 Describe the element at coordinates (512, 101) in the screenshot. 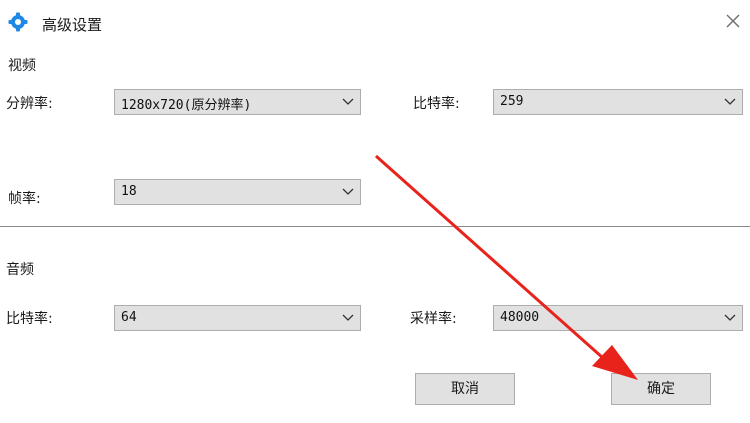

I see `video-bitrate-value: 259` at that location.